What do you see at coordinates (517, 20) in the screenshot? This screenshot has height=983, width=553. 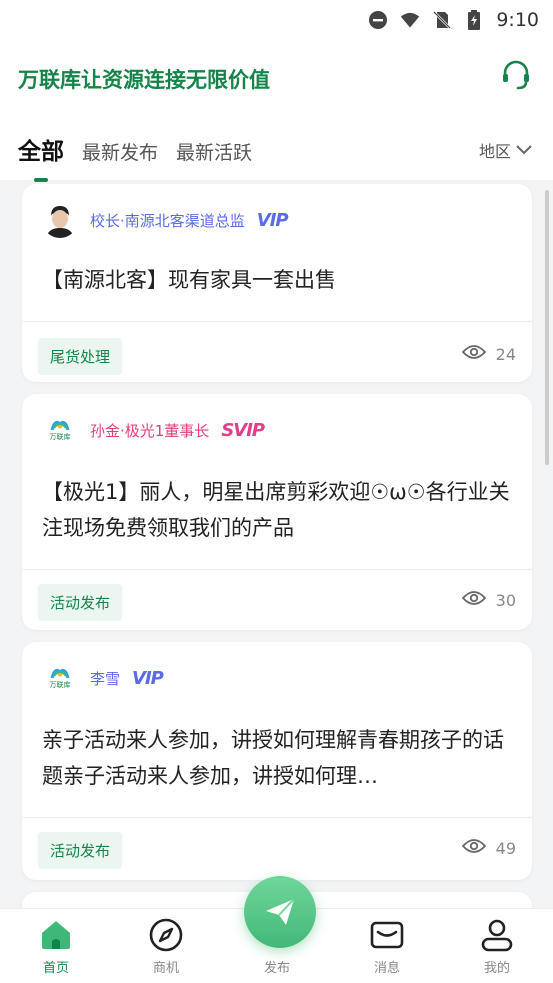 I see `status-time: 9:10` at bounding box center [517, 20].